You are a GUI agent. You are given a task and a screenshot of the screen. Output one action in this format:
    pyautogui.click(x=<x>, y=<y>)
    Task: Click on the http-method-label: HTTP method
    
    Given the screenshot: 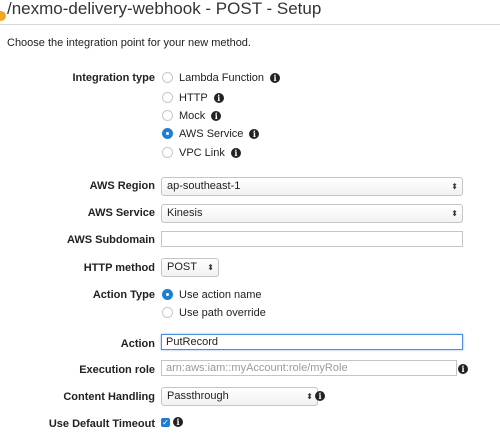 What is the action you would take?
    pyautogui.click(x=119, y=268)
    